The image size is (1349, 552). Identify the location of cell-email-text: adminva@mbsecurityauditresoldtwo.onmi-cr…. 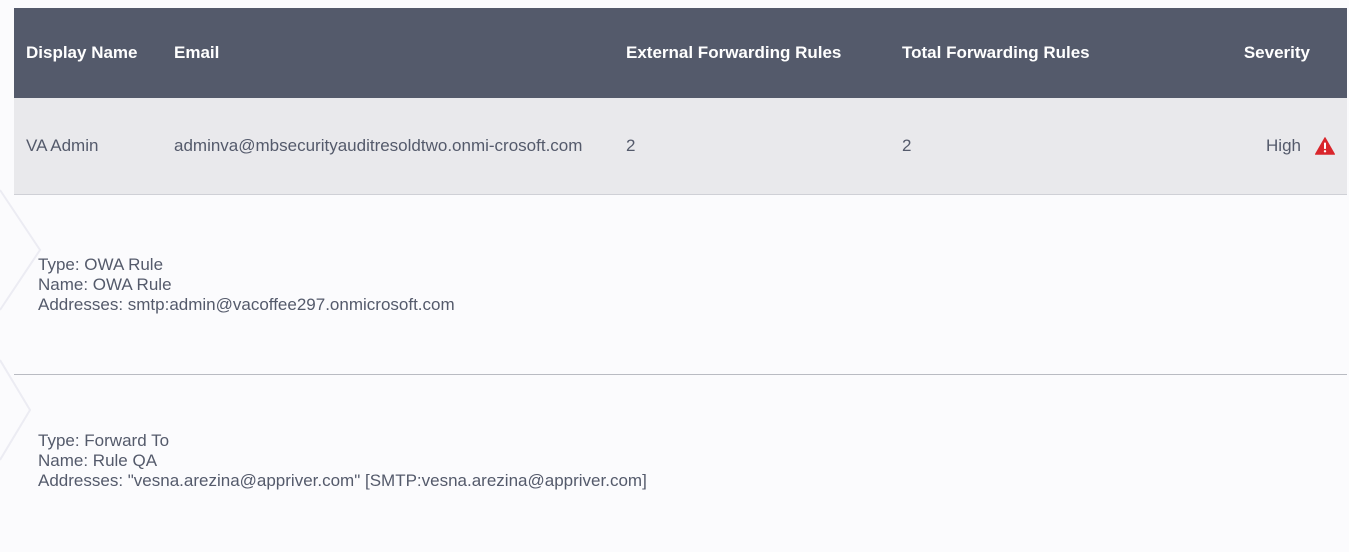
(378, 145).